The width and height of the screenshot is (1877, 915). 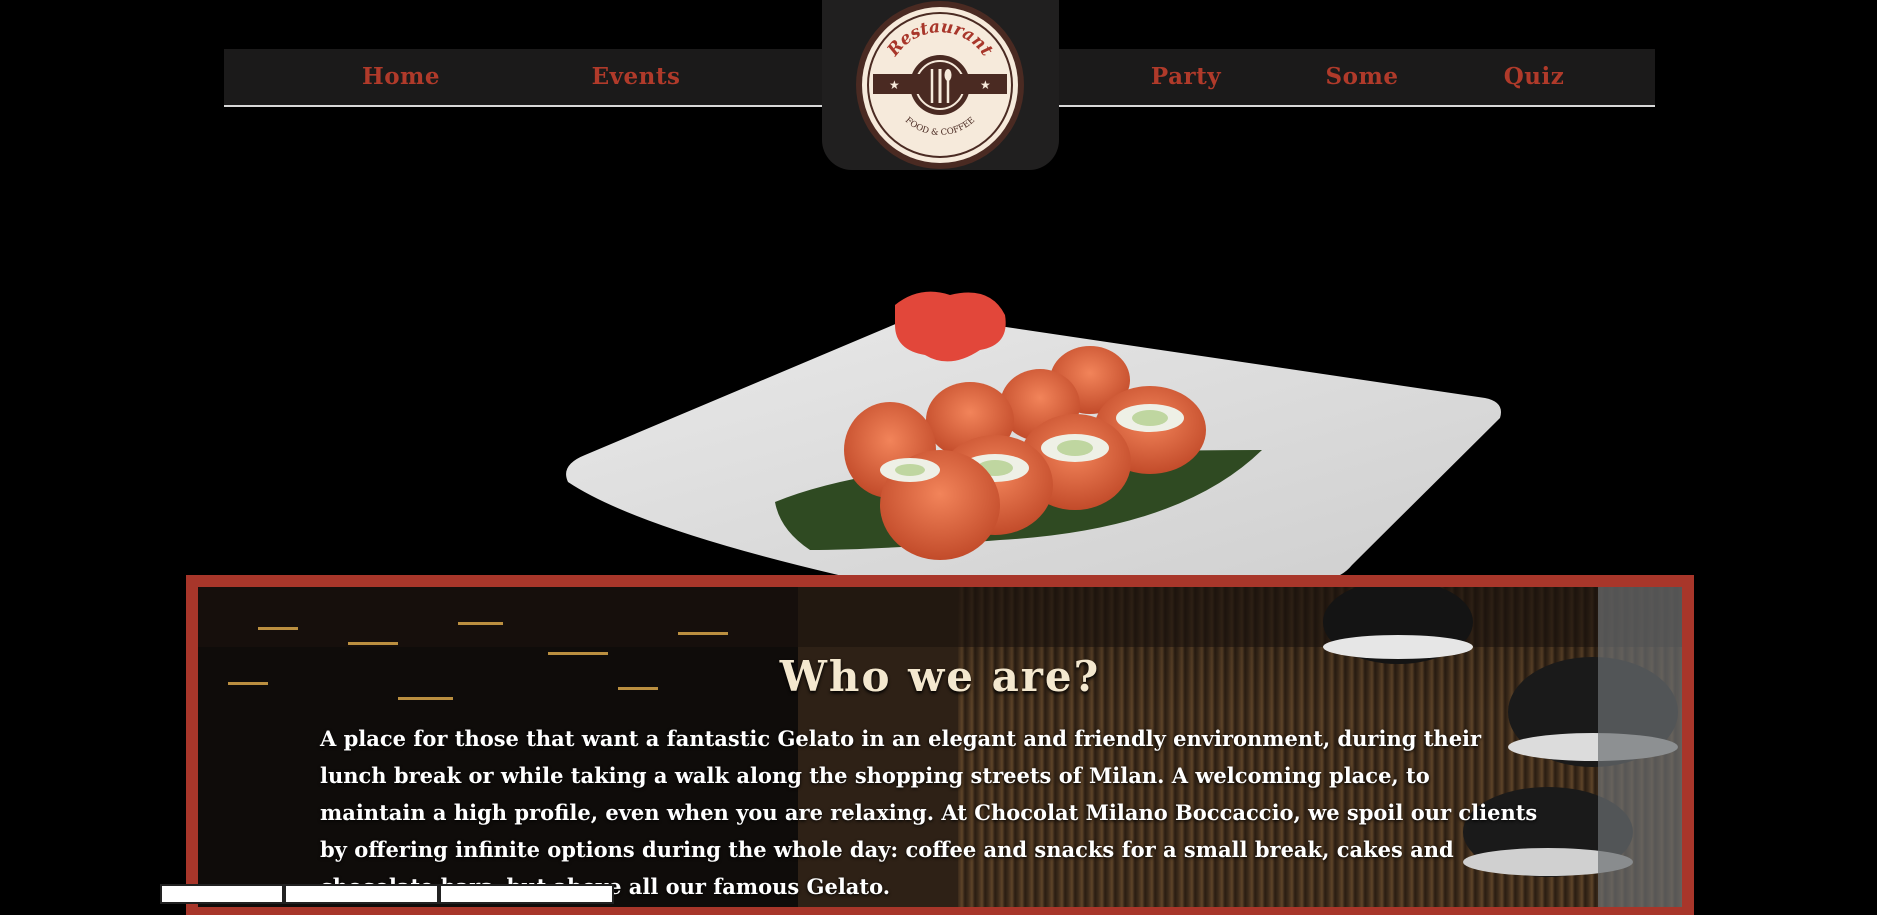 I want to click on nav-some-link: Some, so click(x=1362, y=77).